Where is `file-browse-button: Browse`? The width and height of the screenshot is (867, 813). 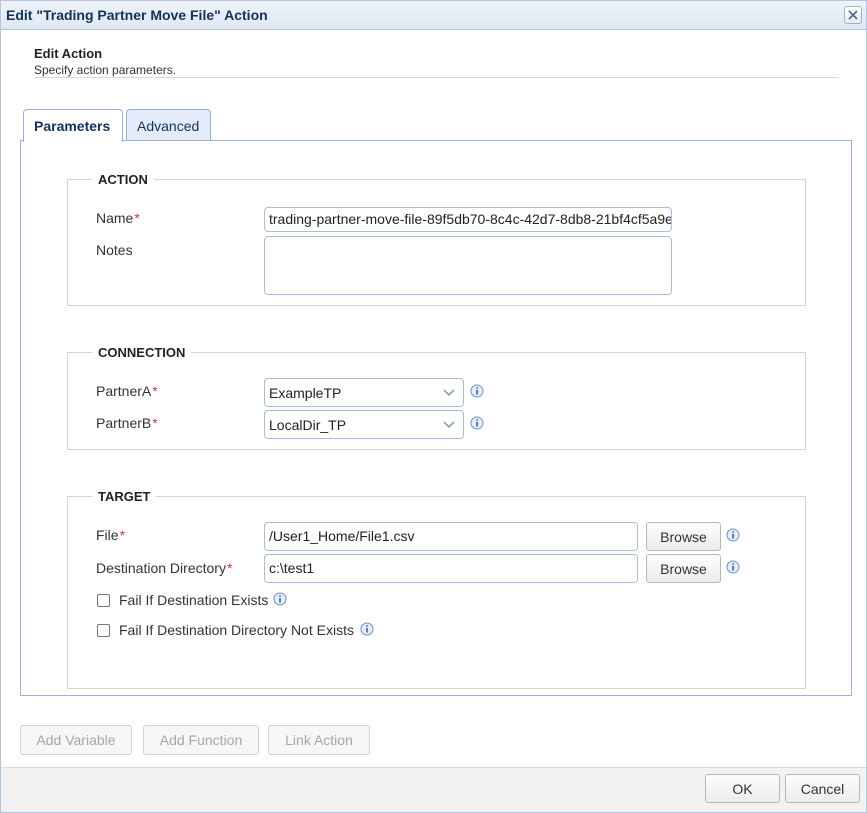
file-browse-button: Browse is located at coordinates (683, 536).